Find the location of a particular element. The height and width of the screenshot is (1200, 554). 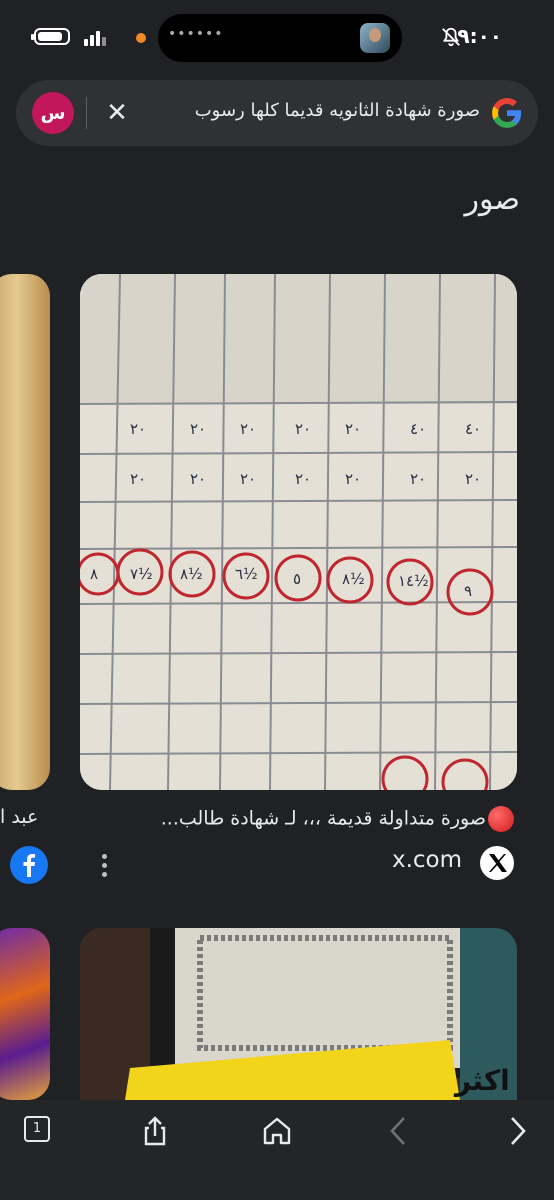

island-dots: •••••• is located at coordinates (196, 34).